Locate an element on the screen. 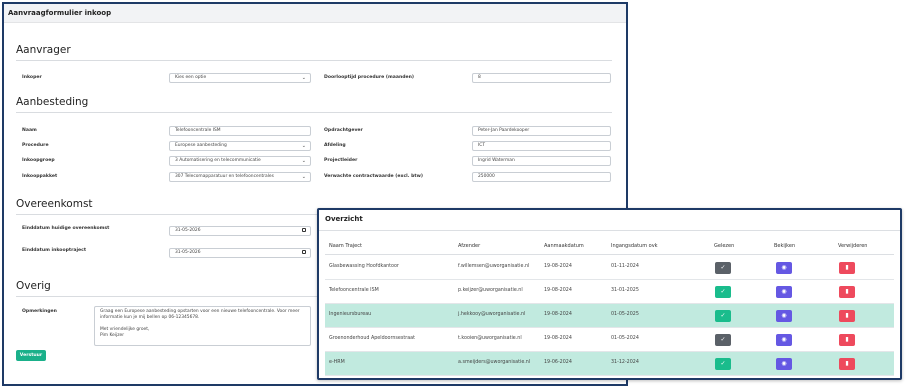  inkoper-select: Kies een optie ⌄ is located at coordinates (240, 78).